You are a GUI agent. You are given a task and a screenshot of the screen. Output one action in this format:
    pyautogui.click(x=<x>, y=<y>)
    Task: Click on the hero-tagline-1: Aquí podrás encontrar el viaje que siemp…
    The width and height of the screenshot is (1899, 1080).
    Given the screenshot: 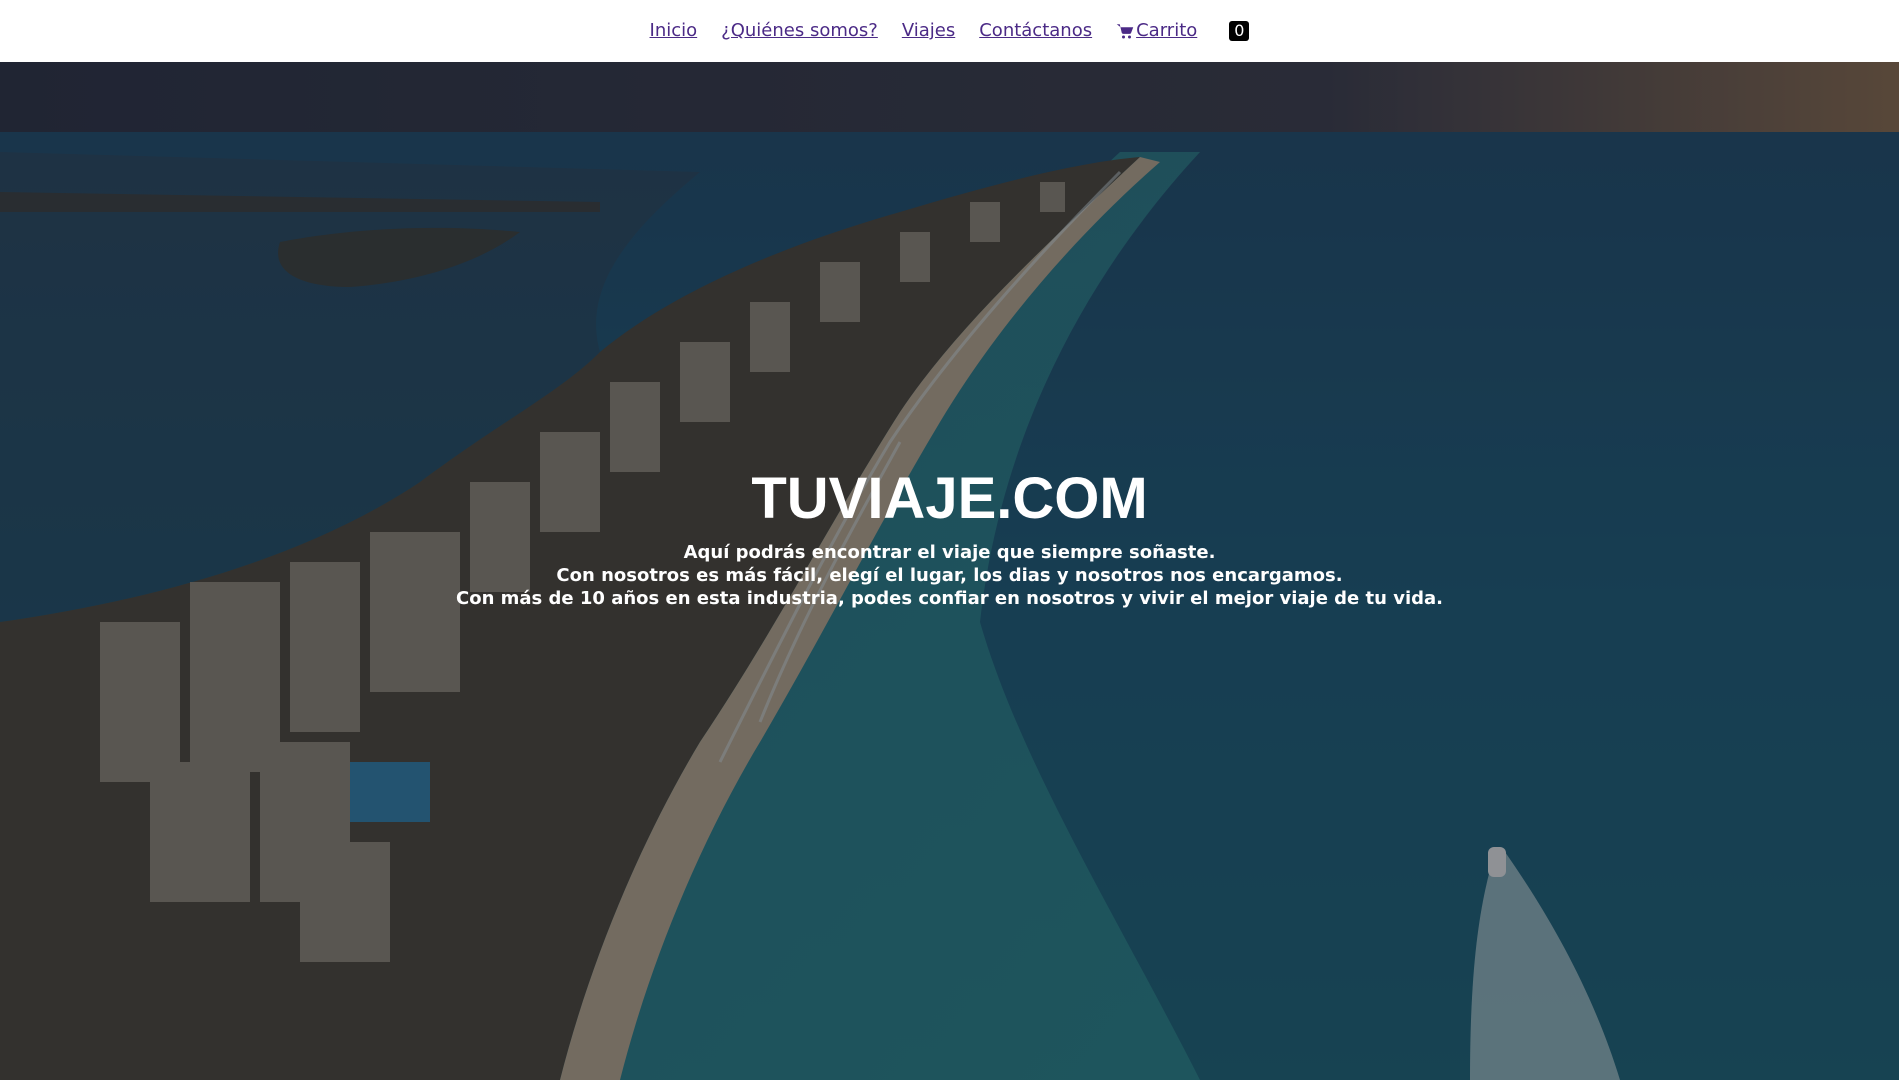 What is the action you would take?
    pyautogui.click(x=949, y=552)
    